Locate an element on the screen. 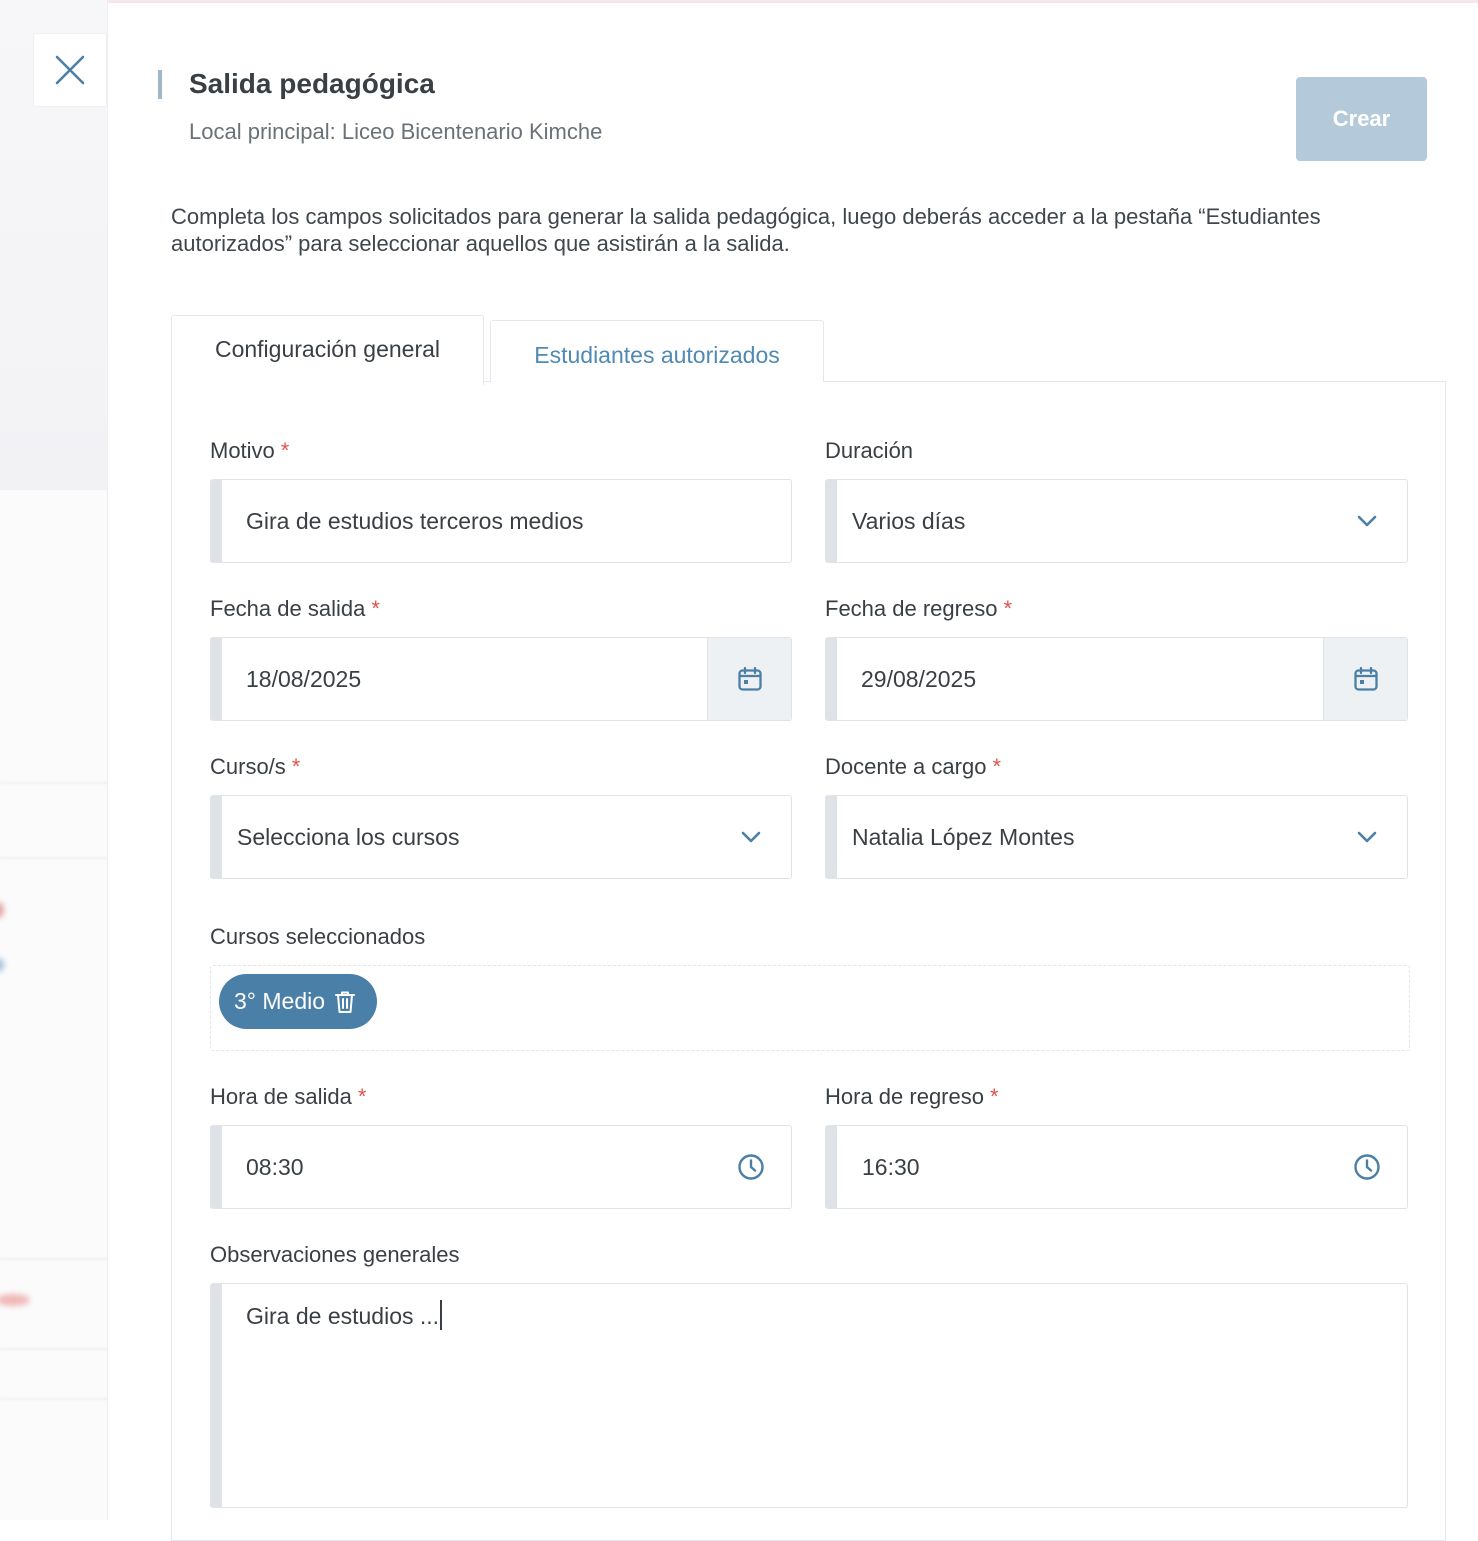 The height and width of the screenshot is (1541, 1478). duracion-value: Varios días is located at coordinates (909, 520).